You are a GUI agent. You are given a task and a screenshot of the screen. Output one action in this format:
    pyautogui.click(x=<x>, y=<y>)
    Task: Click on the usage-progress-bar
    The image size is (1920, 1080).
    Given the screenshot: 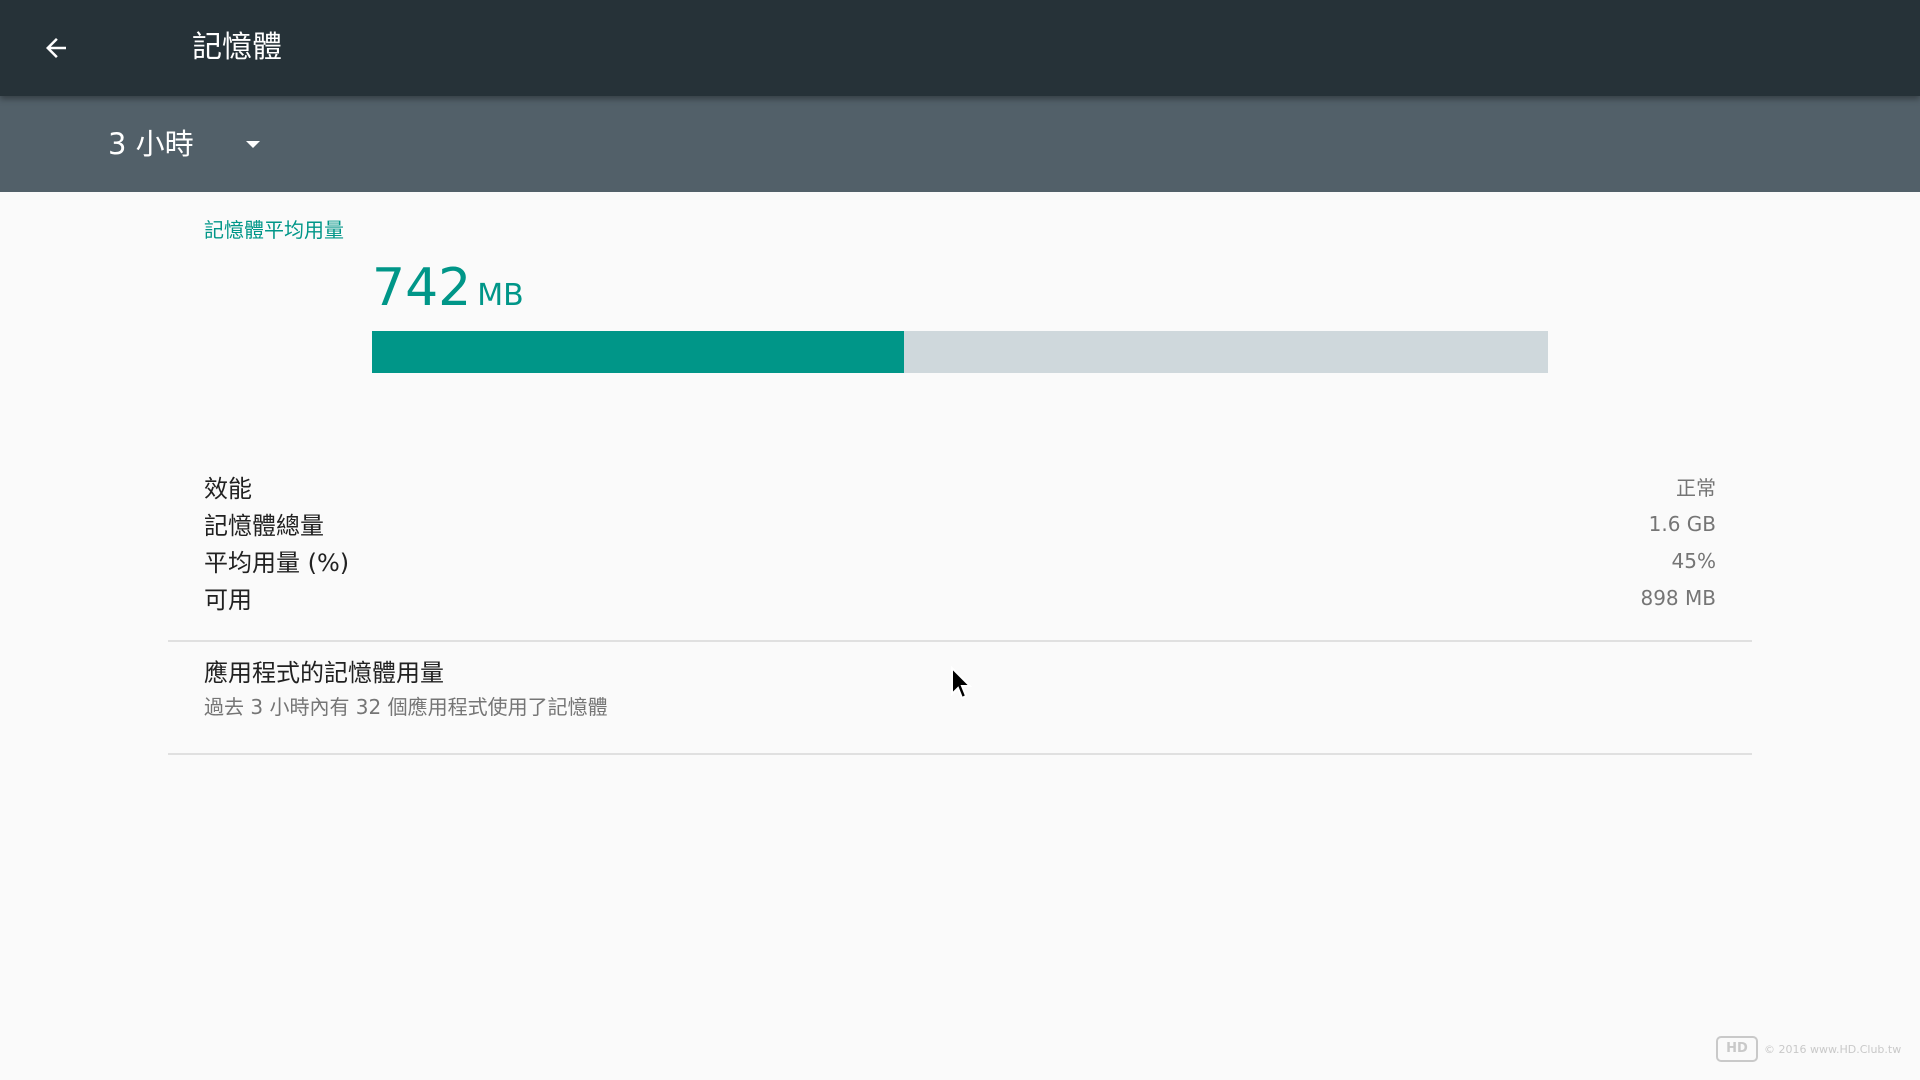 What is the action you would take?
    pyautogui.click(x=960, y=352)
    